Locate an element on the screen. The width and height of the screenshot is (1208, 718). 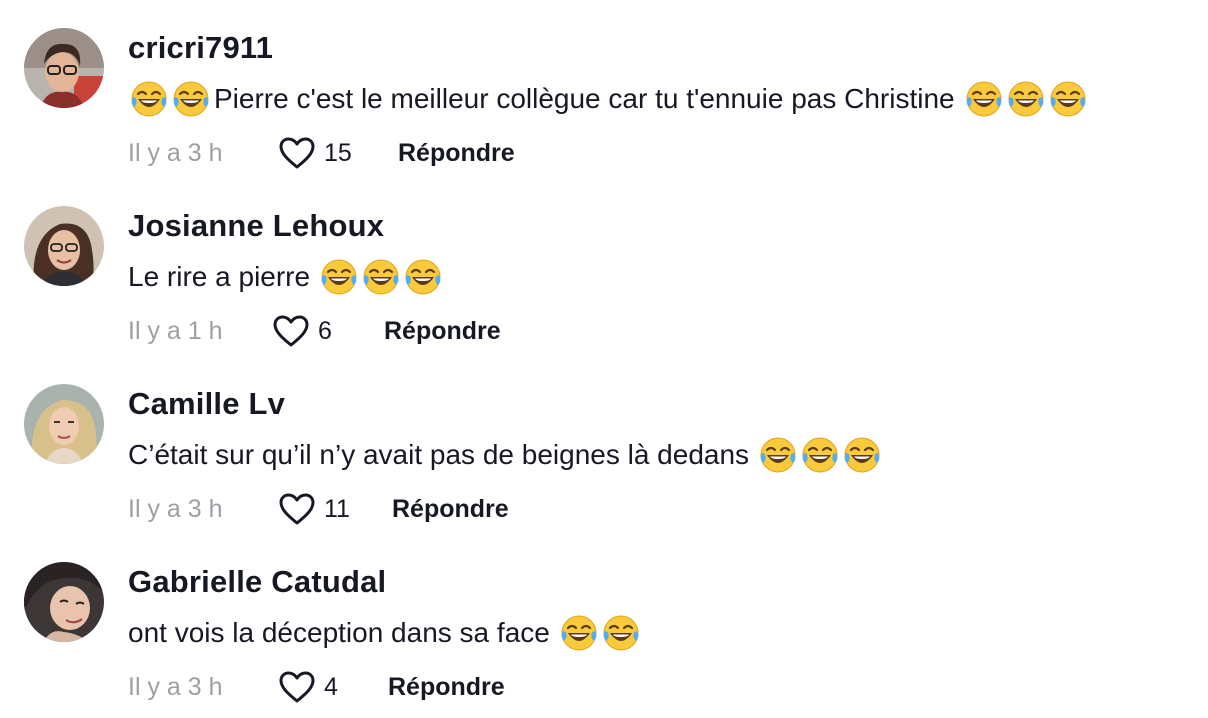
like-count: 15 is located at coordinates (338, 152).